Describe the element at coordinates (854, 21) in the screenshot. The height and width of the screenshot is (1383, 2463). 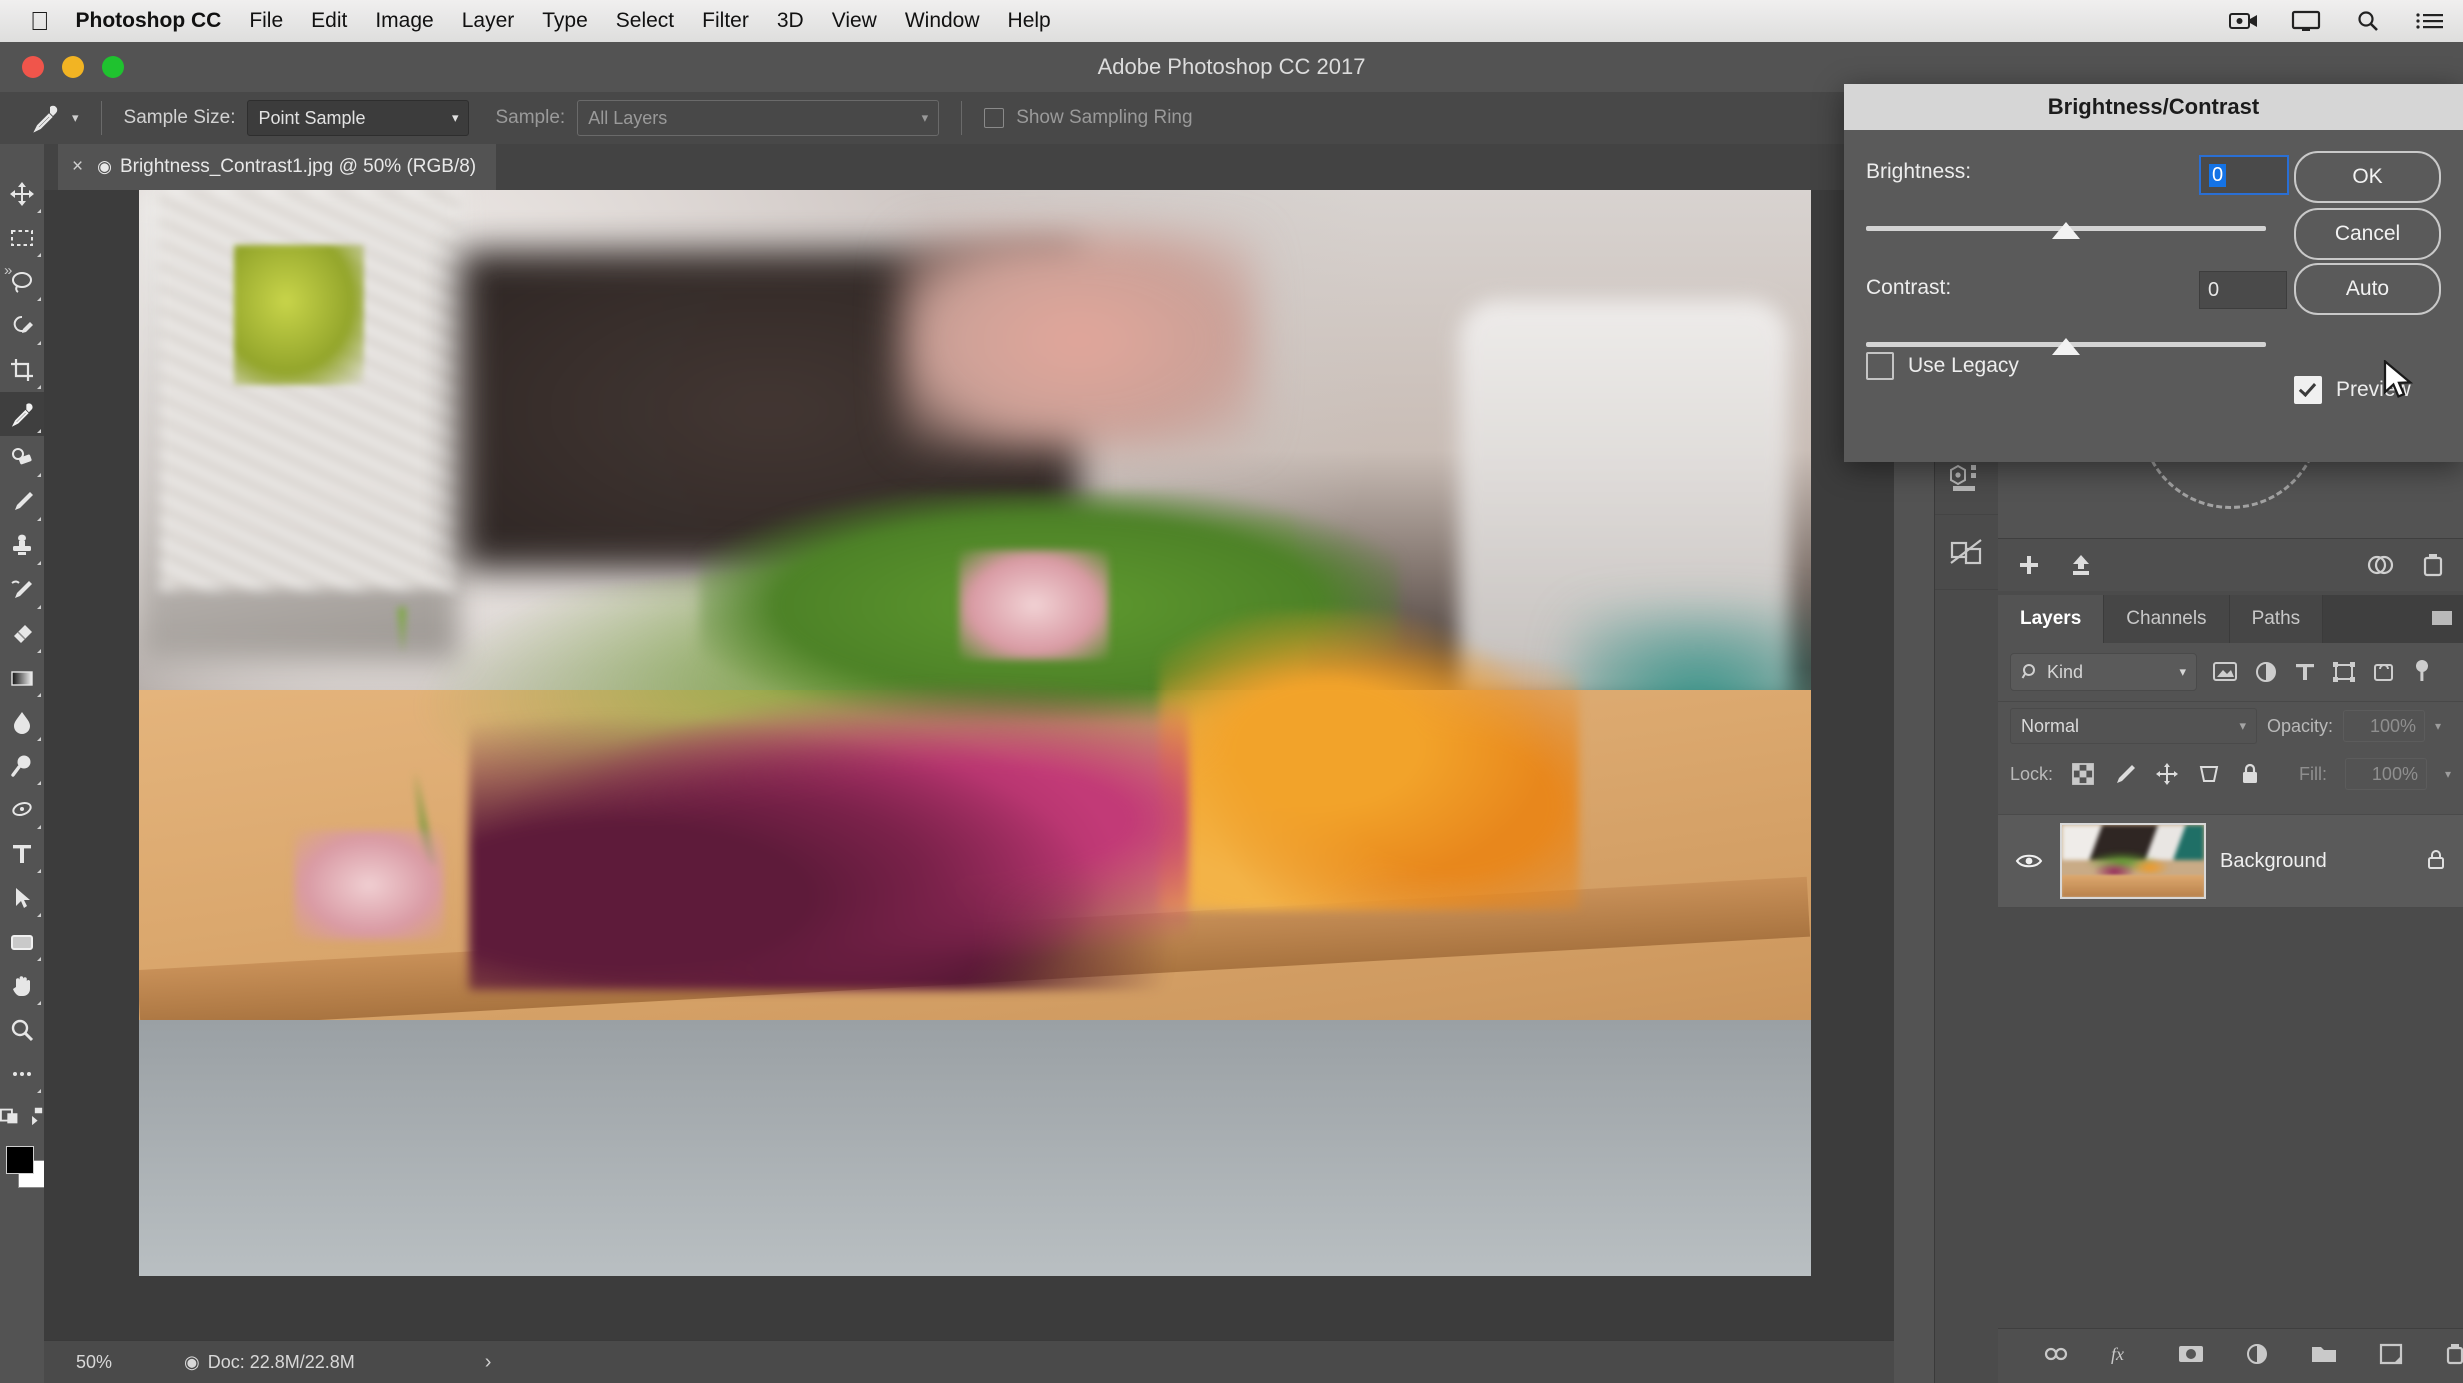
I see `menu-view: View` at that location.